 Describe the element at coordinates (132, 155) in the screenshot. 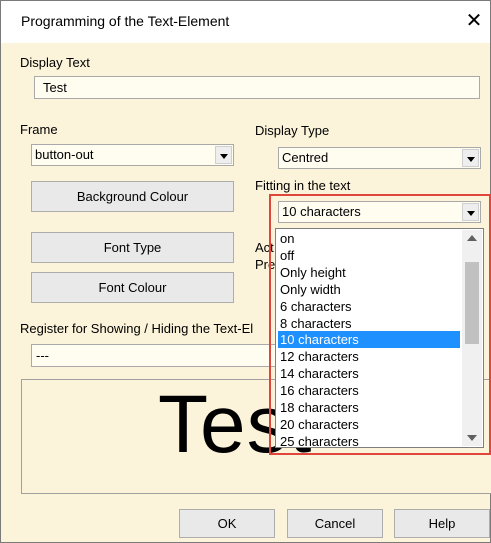

I see `frame-select: button-out` at that location.